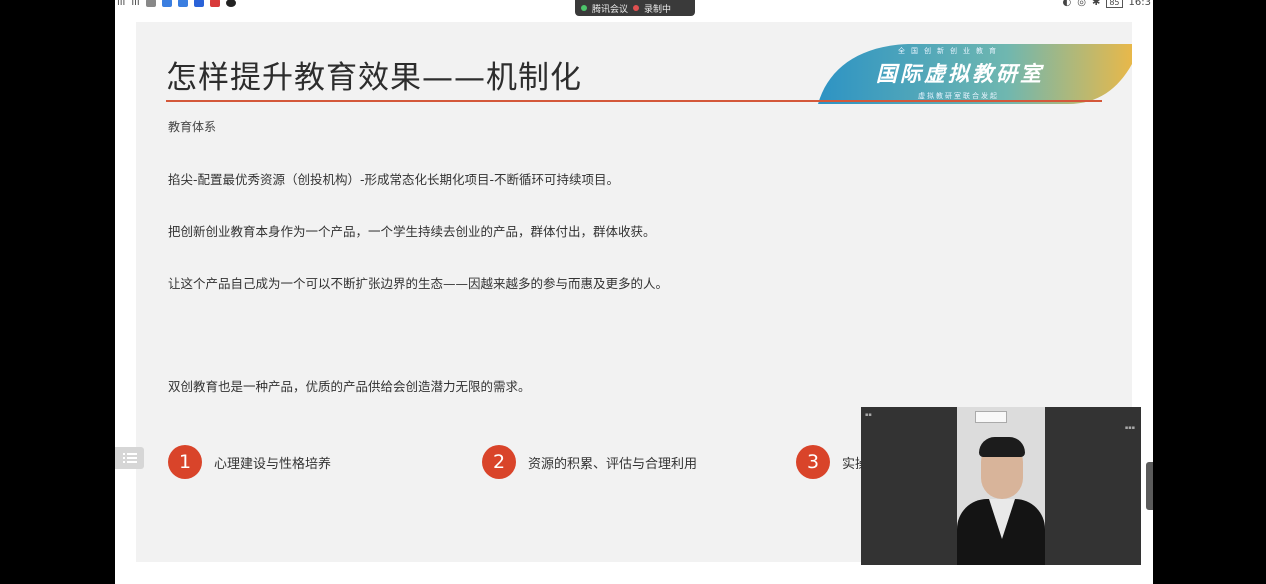 This screenshot has width=1266, height=584. Describe the element at coordinates (1129, 428) in the screenshot. I see `video-network-icon: ▪▪▪` at that location.